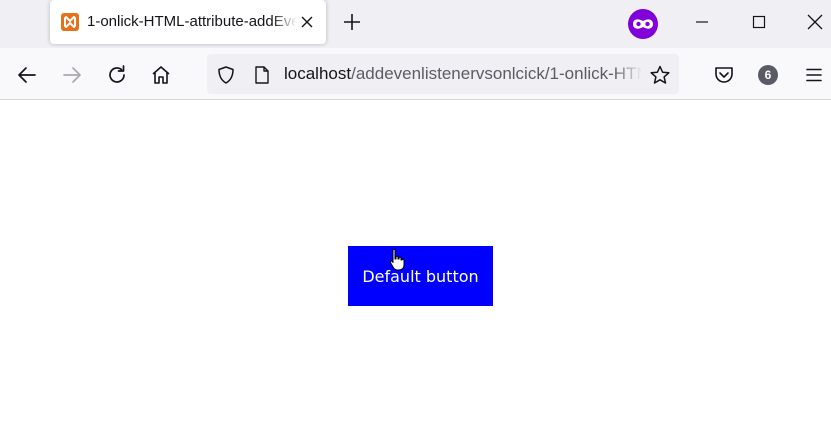 The height and width of the screenshot is (425, 831). Describe the element at coordinates (72, 75) in the screenshot. I see `forward-arrow-icon` at that location.